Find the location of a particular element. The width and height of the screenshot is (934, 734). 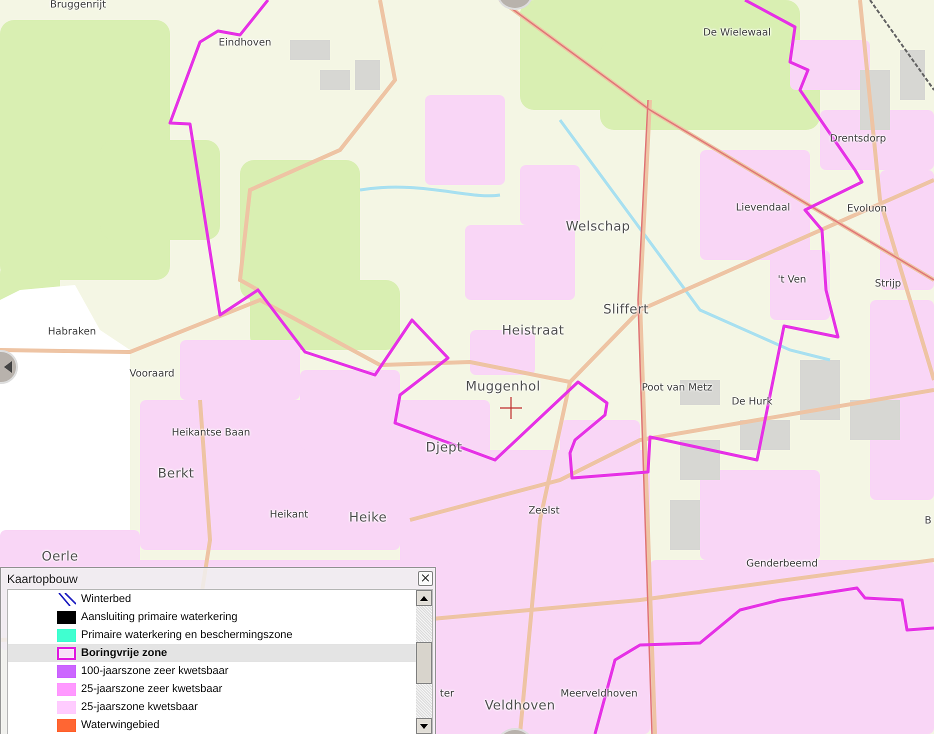

legend-item: Primaire waterkering en beschermingszone is located at coordinates (212, 635).